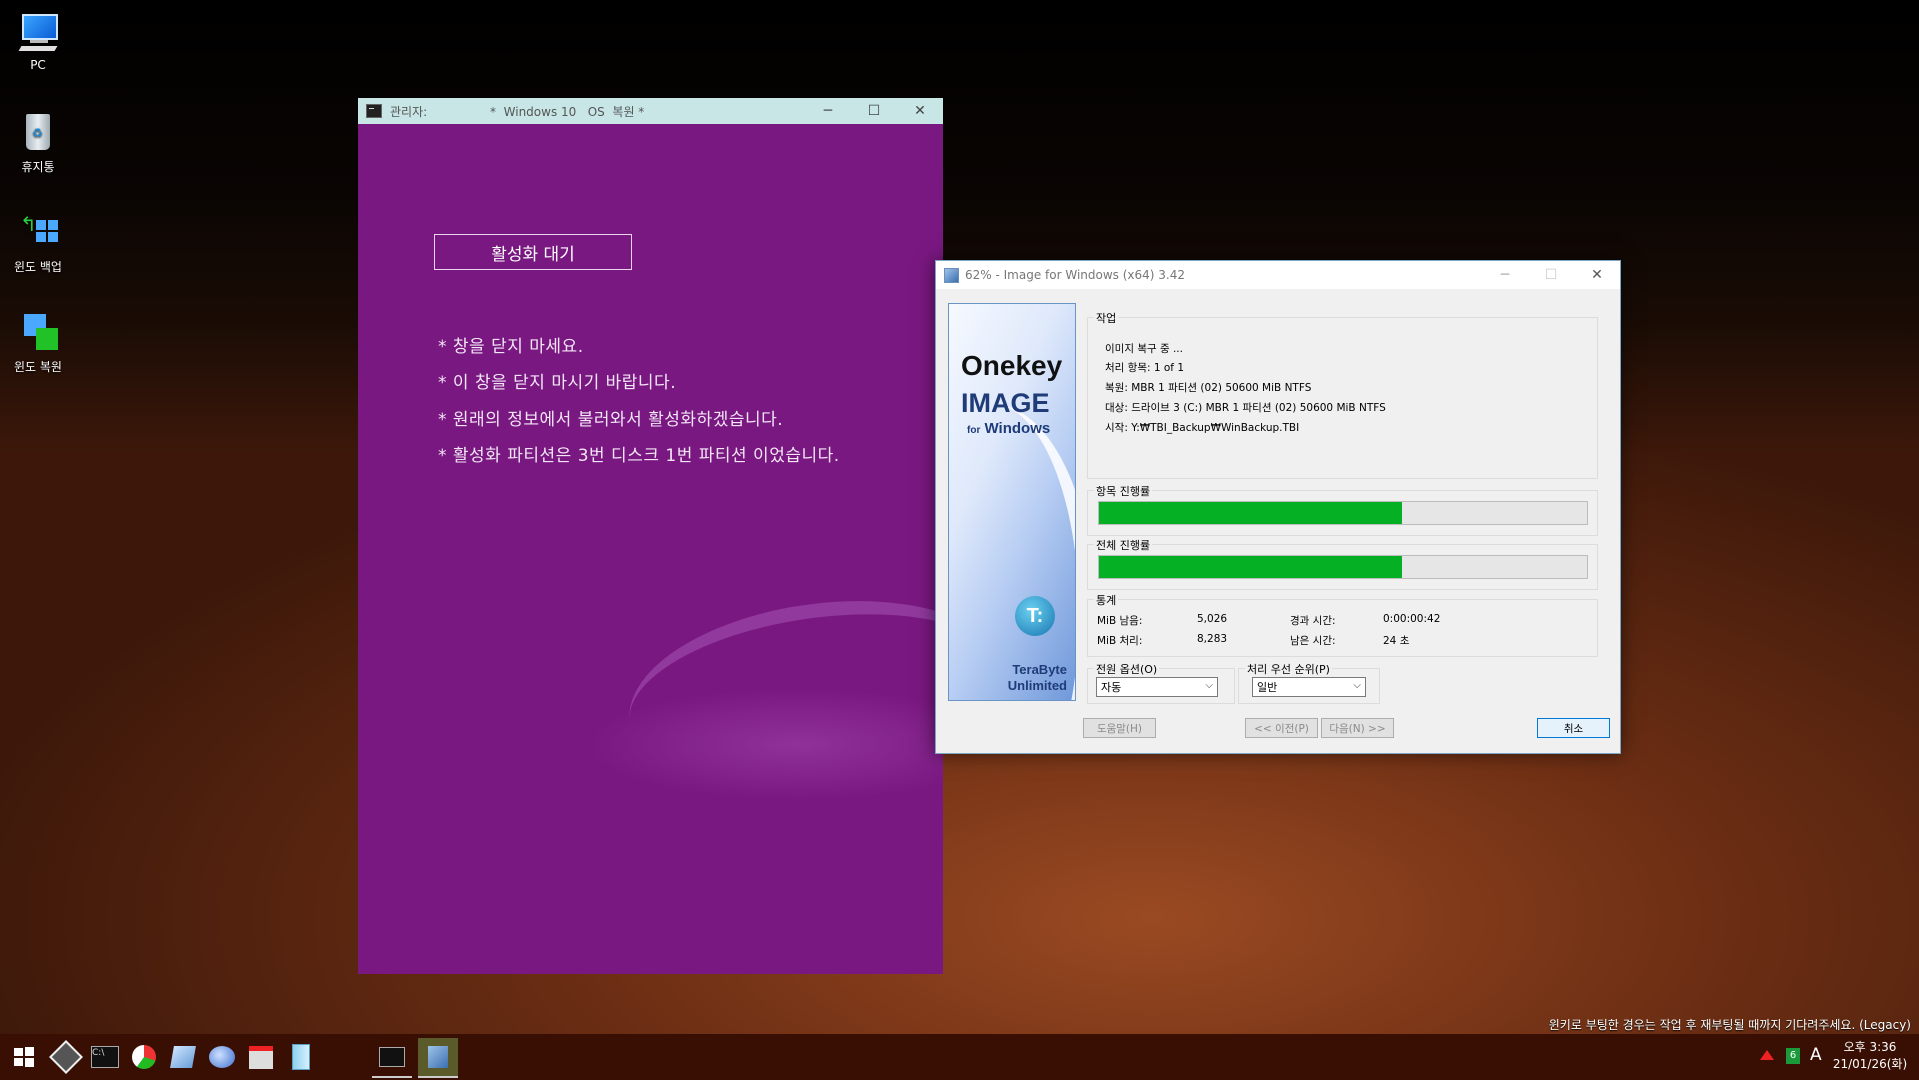 Image resolution: width=1919 pixels, height=1080 pixels. Describe the element at coordinates (38, 232) in the screenshot. I see `windows-backup-icon: ↰` at that location.